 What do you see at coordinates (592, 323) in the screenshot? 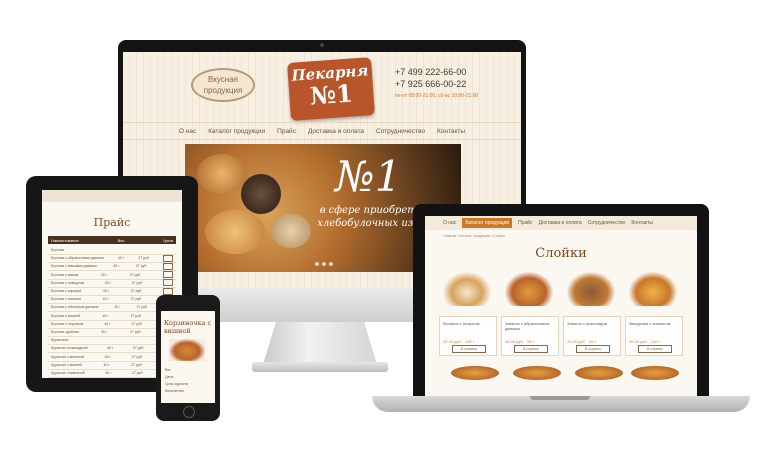
I see `product-name: Завиток с шоколадом` at bounding box center [592, 323].